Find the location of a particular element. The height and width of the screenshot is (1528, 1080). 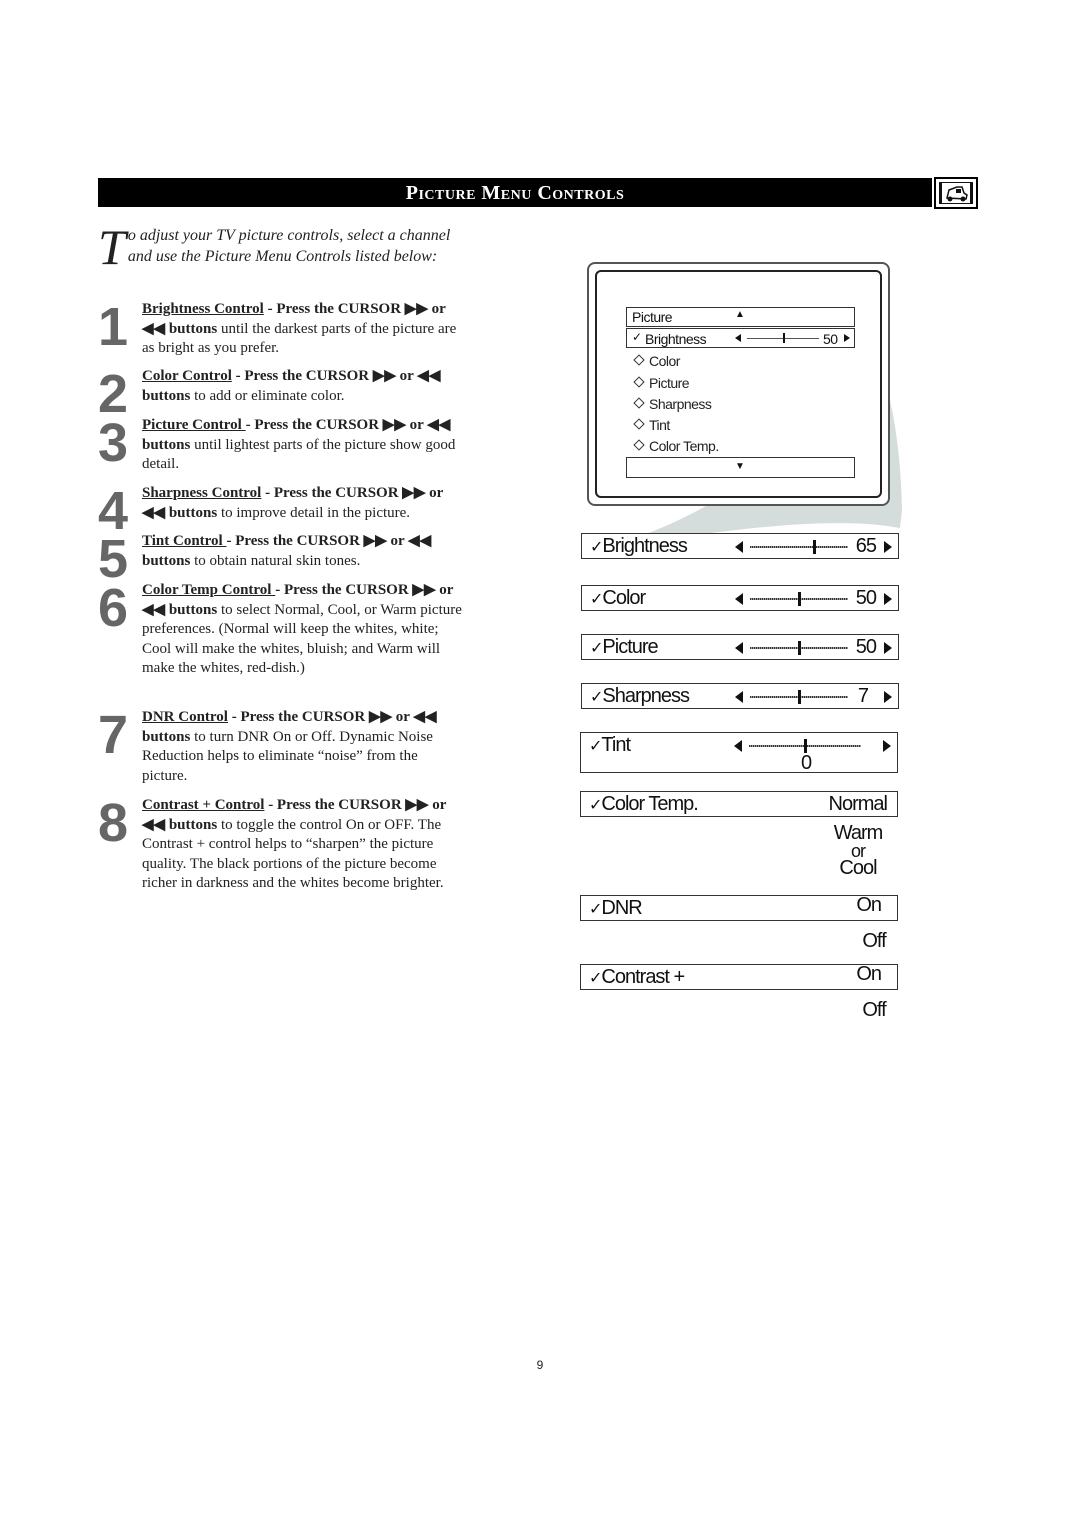

tv-menu-selected-item: ✓ Brightness 50 is located at coordinates (740, 338).